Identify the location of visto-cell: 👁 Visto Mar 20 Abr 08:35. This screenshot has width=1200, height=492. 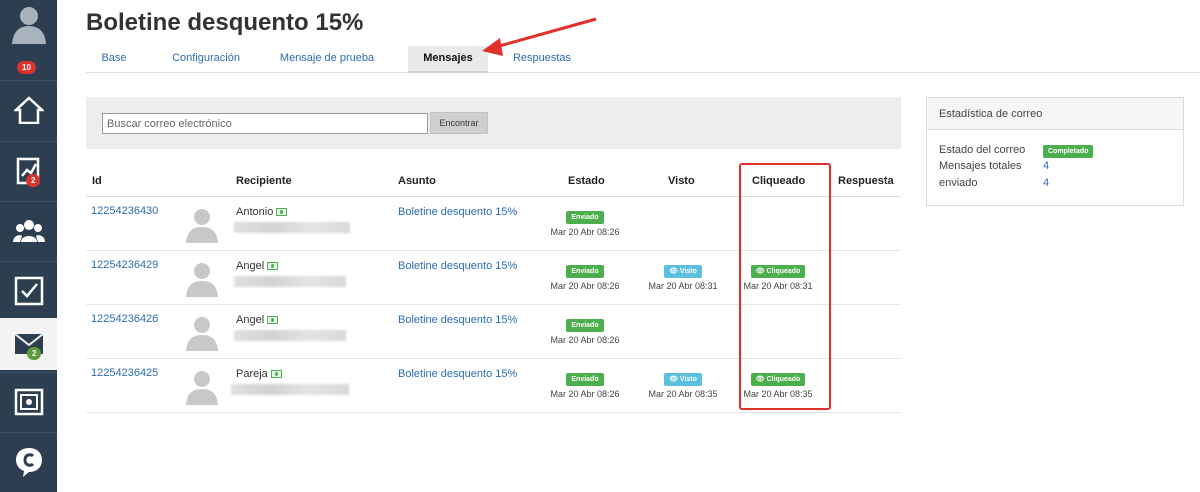
(683, 383).